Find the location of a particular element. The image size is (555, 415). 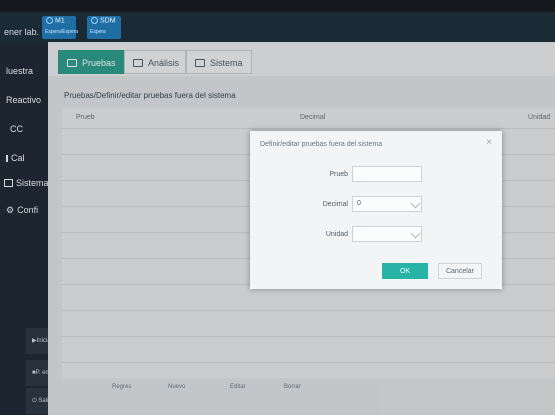

close-icon: × is located at coordinates (489, 142).